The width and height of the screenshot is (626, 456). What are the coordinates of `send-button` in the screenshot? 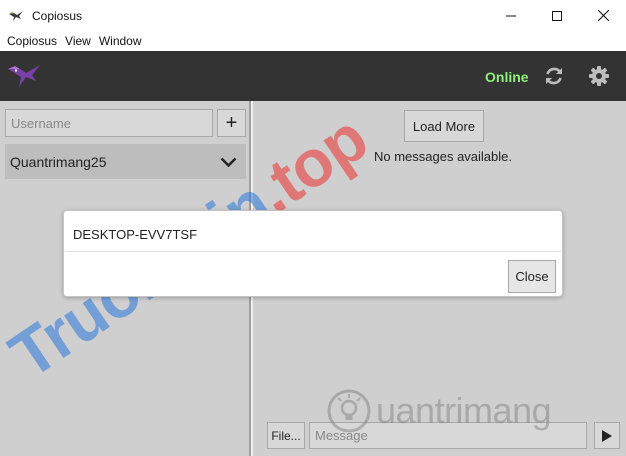 It's located at (607, 435).